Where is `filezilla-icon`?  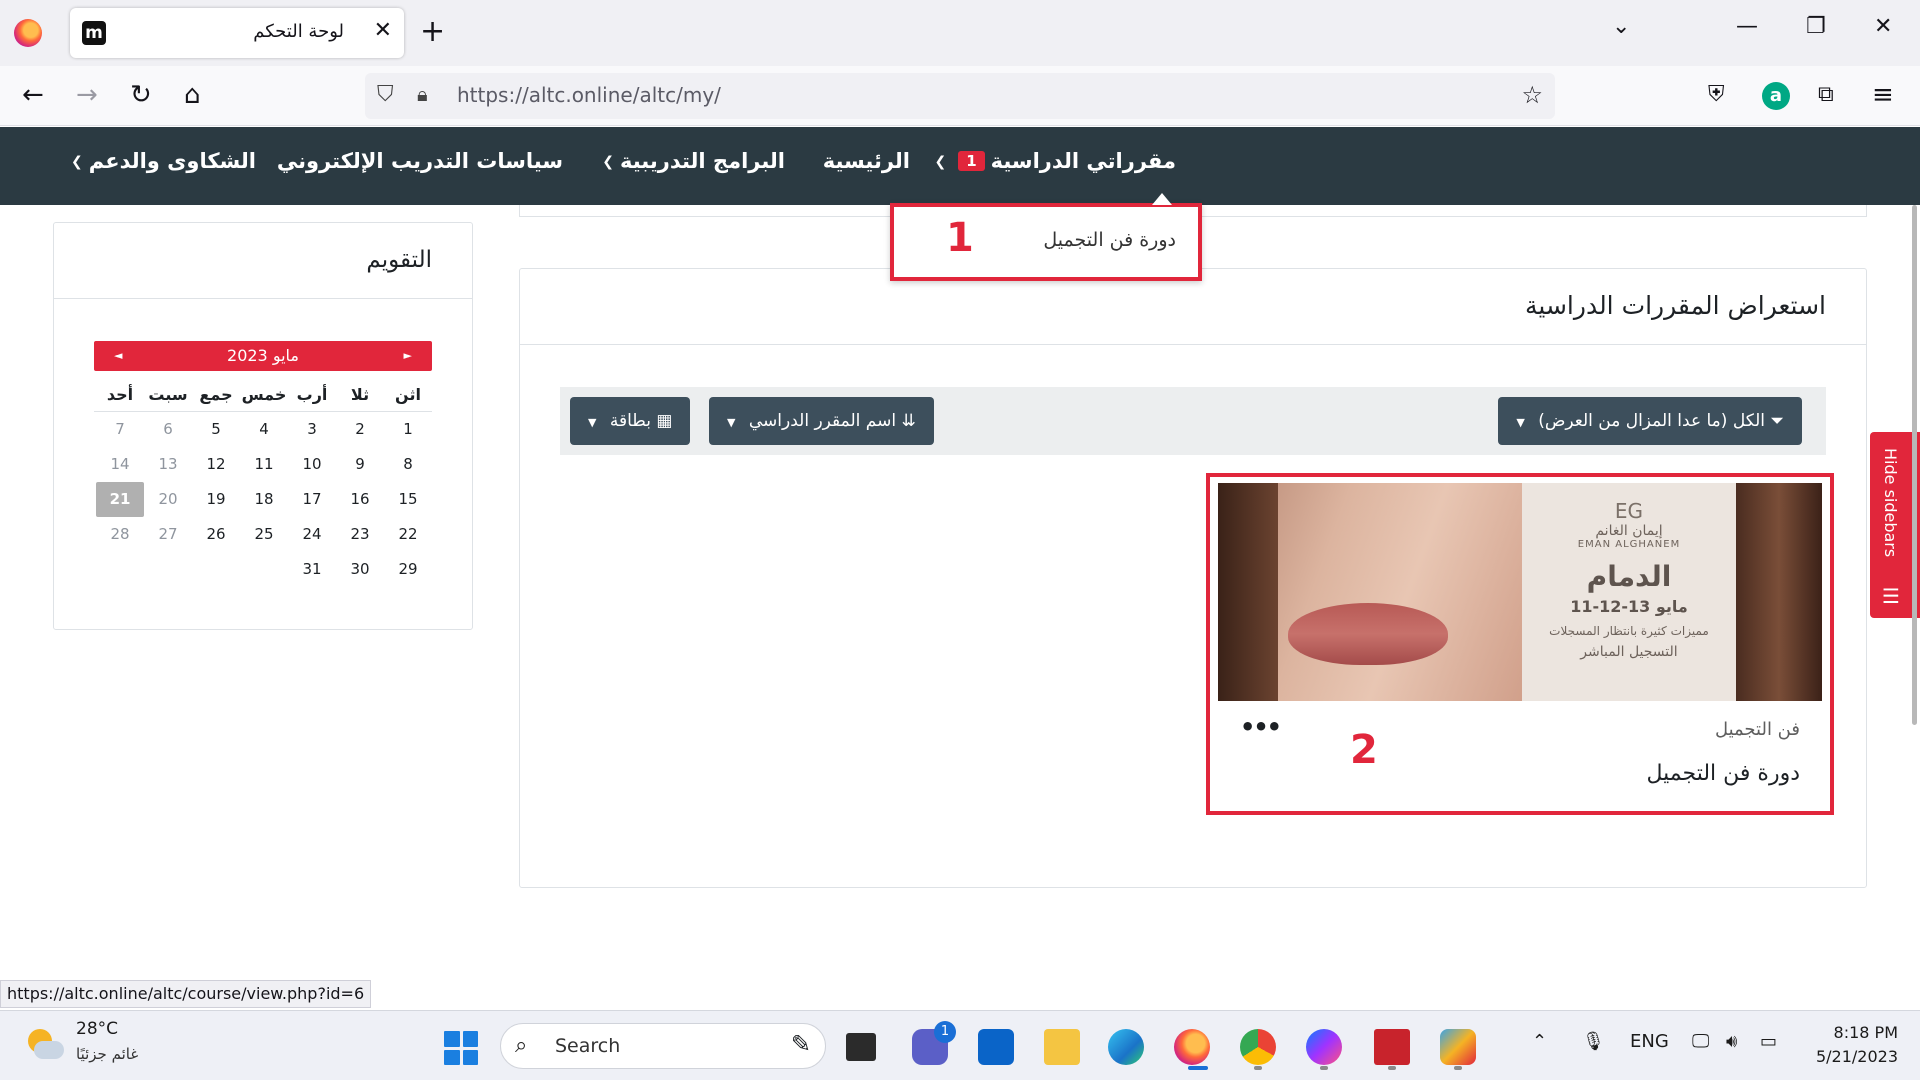
filezilla-icon is located at coordinates (1392, 1047).